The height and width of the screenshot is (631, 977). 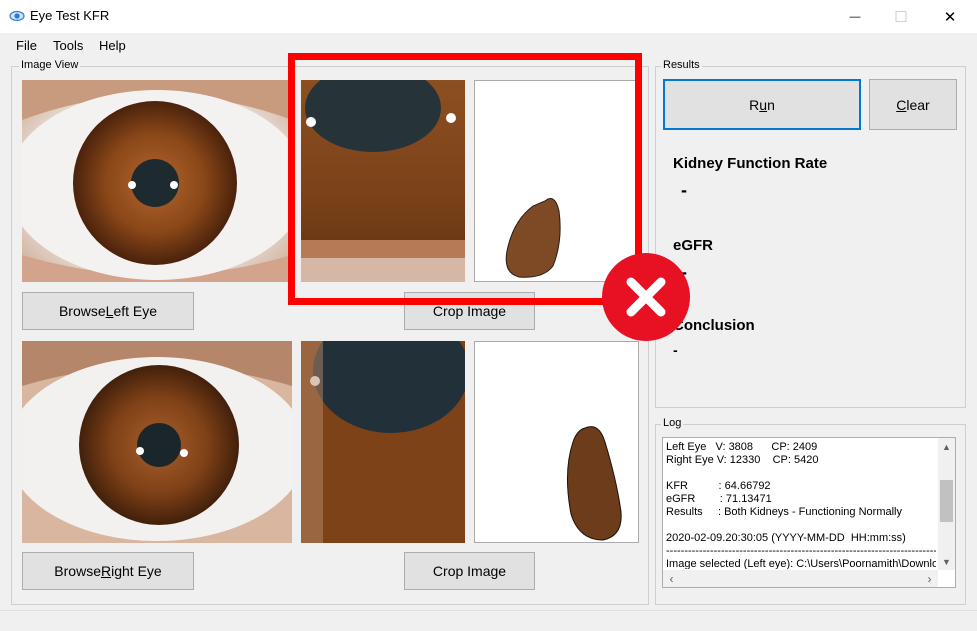 I want to click on right-segment-picture, so click(x=556, y=442).